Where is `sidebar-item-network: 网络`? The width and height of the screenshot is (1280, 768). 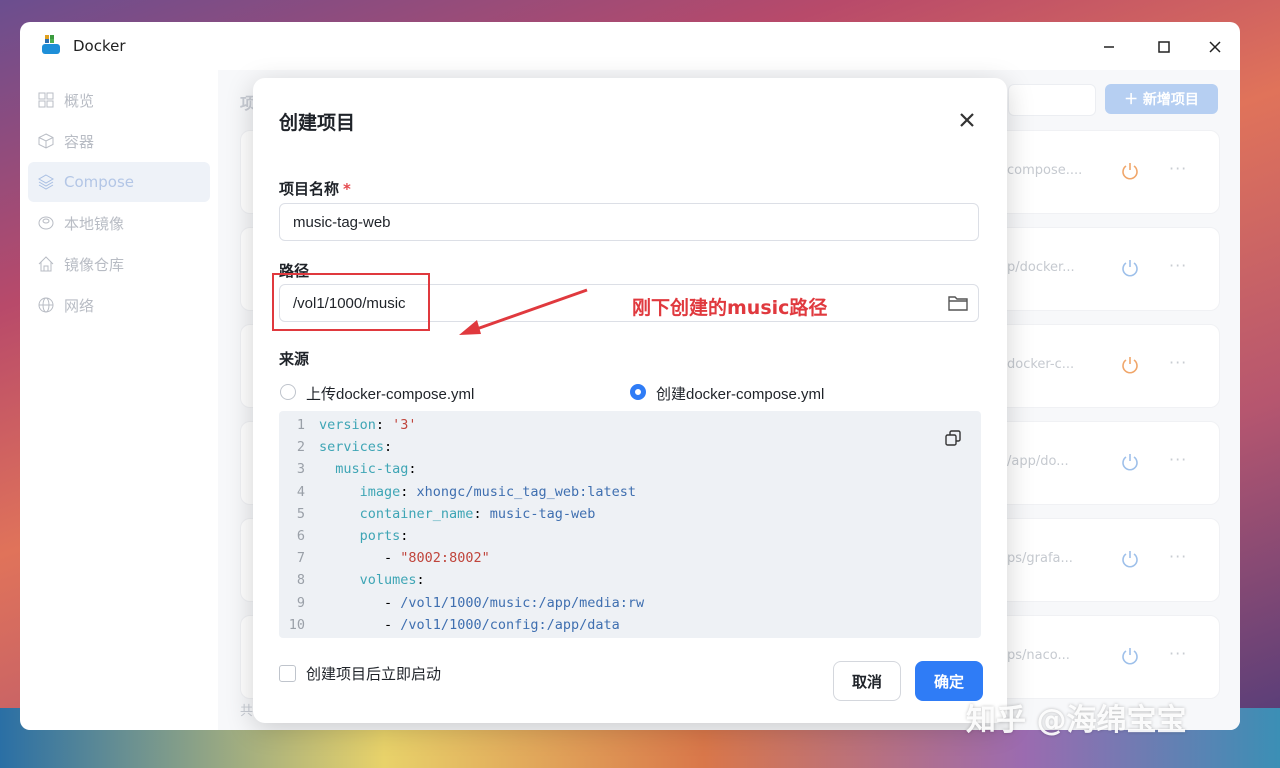 sidebar-item-network: 网络 is located at coordinates (119, 305).